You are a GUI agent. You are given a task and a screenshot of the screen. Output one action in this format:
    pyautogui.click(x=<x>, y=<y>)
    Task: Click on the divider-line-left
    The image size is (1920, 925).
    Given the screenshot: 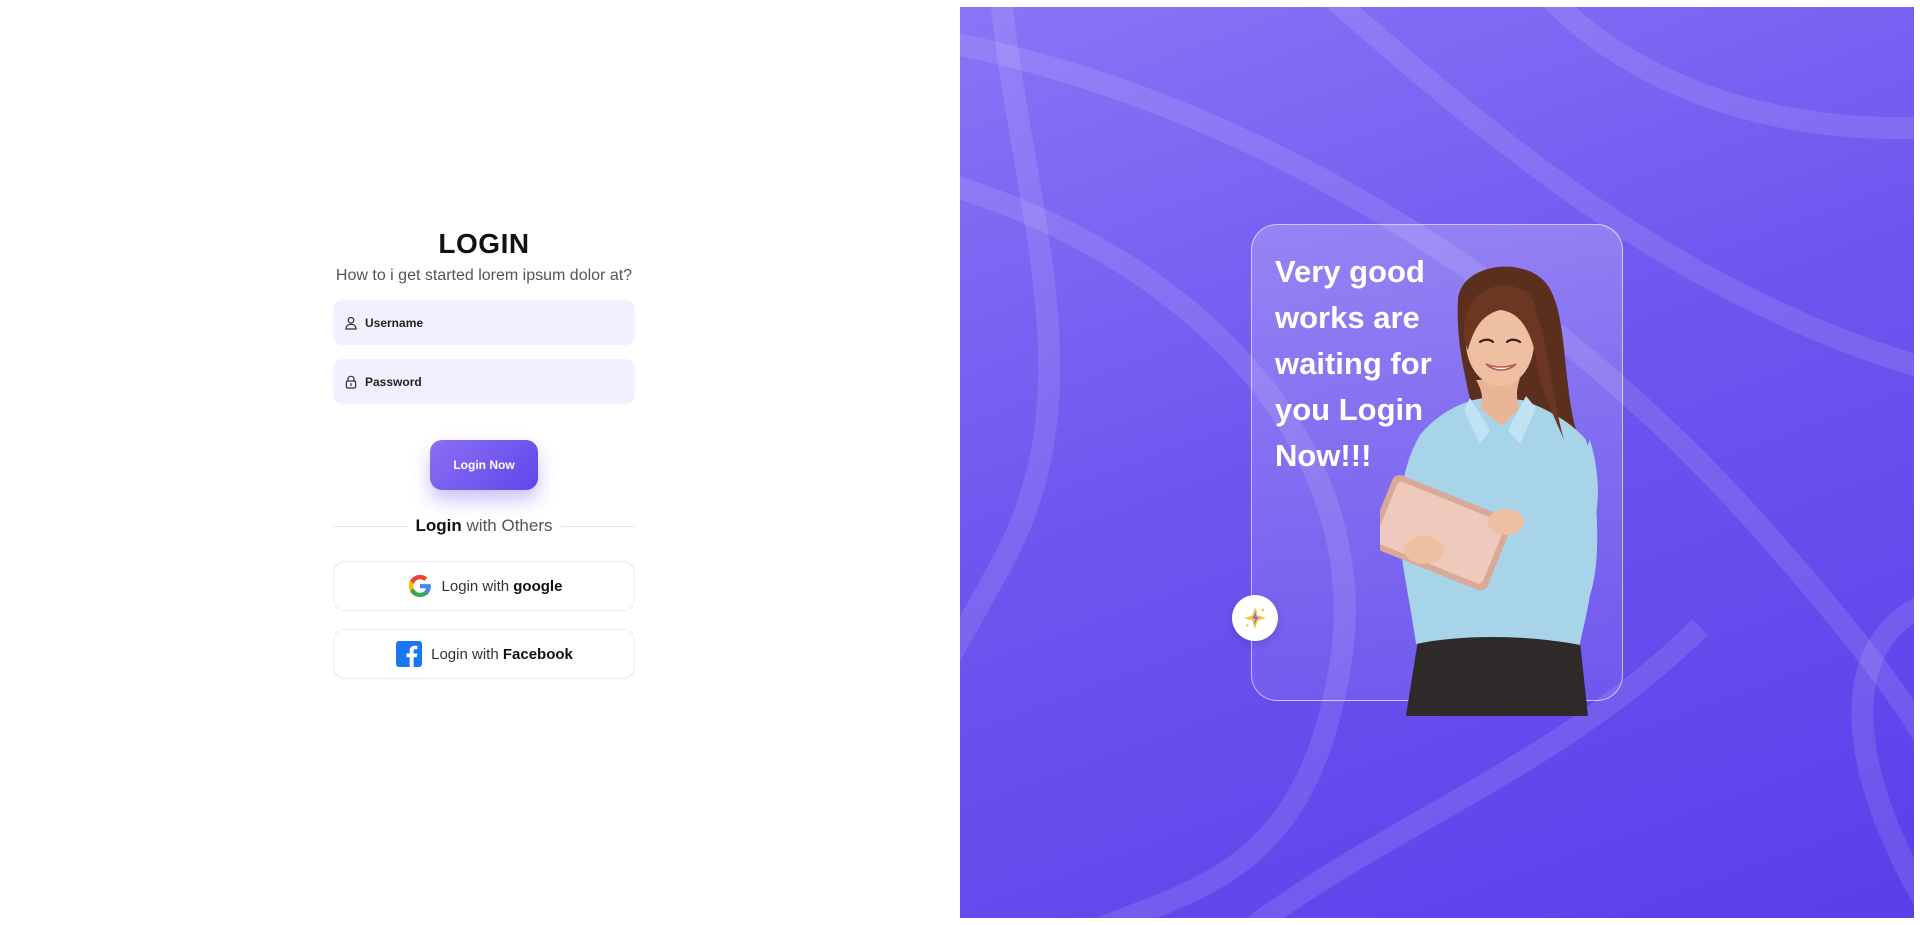 What is the action you would take?
    pyautogui.click(x=370, y=526)
    